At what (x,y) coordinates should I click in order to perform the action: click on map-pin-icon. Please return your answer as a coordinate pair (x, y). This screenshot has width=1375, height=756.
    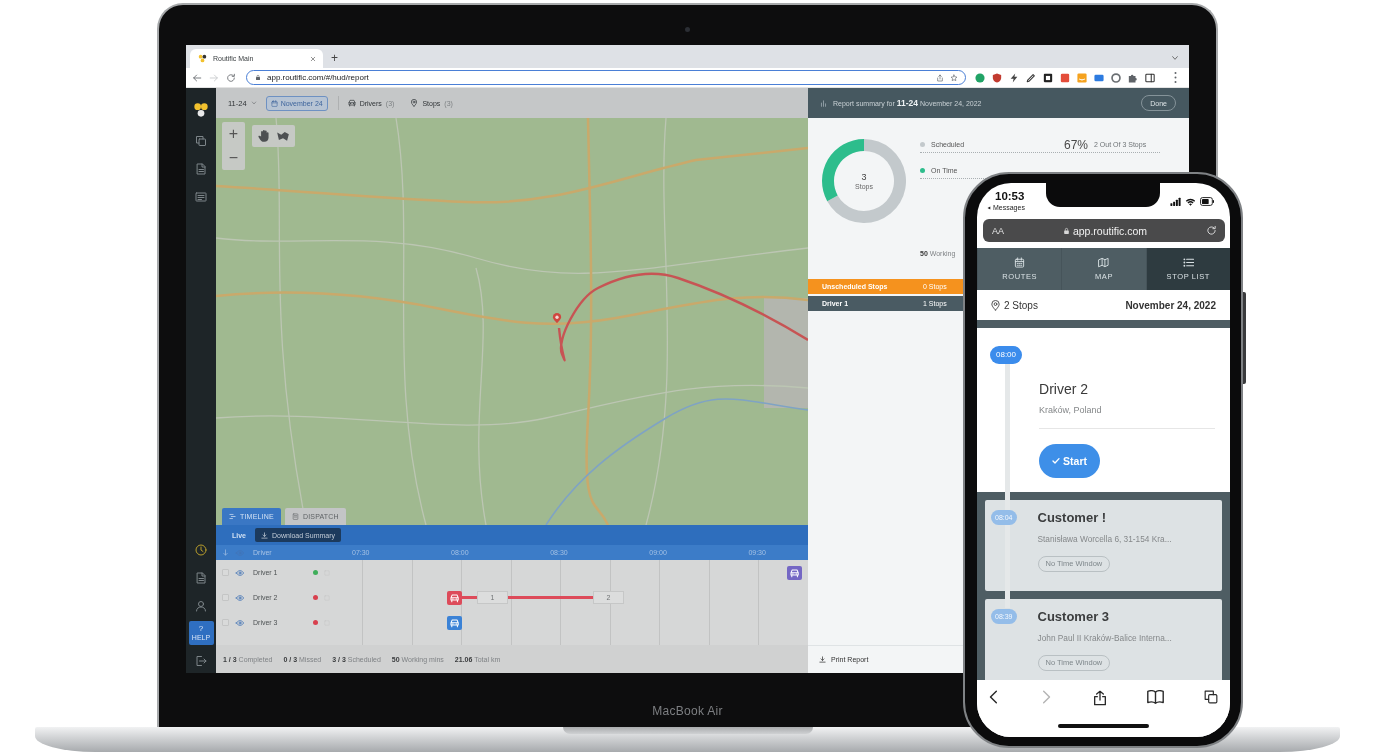
    Looking at the image, I should click on (557, 318).